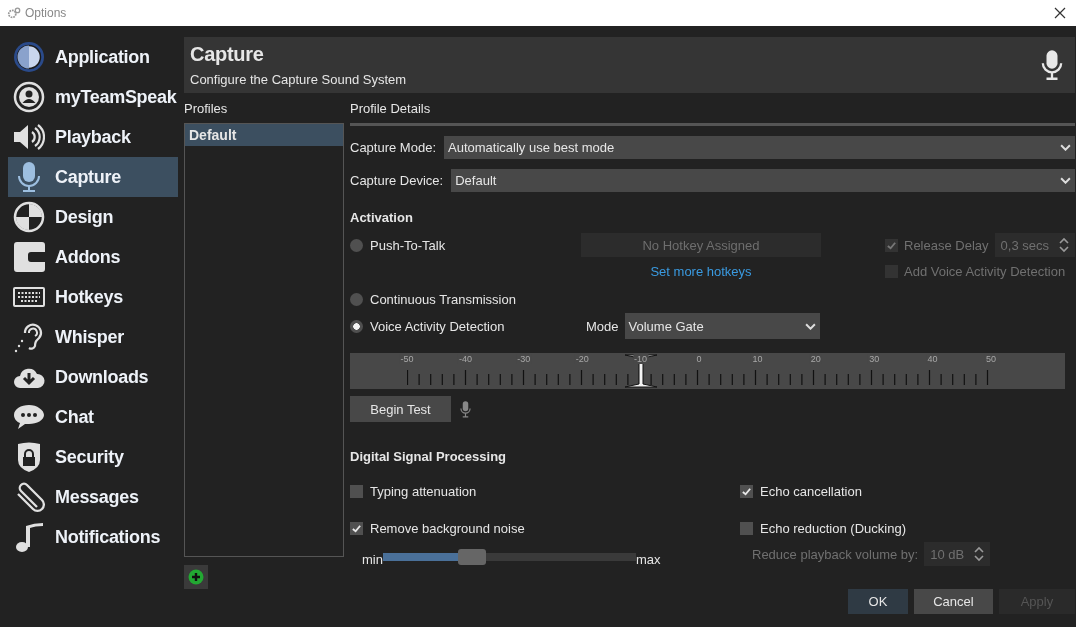  Describe the element at coordinates (602, 326) in the screenshot. I see `mode-label: Mode` at that location.